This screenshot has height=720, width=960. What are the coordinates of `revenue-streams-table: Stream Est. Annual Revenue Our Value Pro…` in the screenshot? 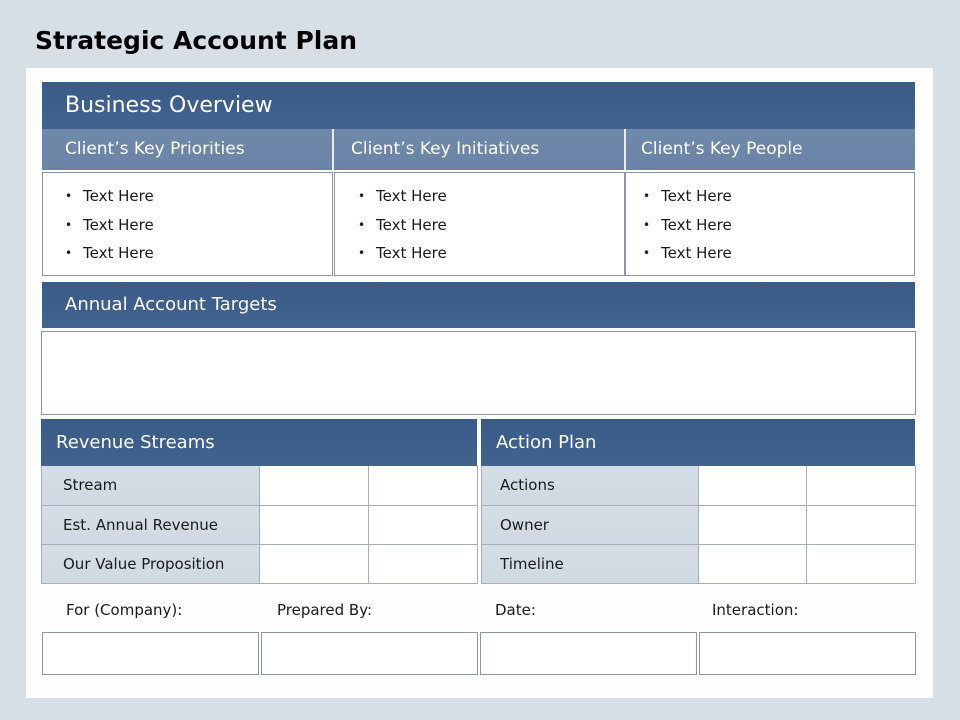 It's located at (259, 525).